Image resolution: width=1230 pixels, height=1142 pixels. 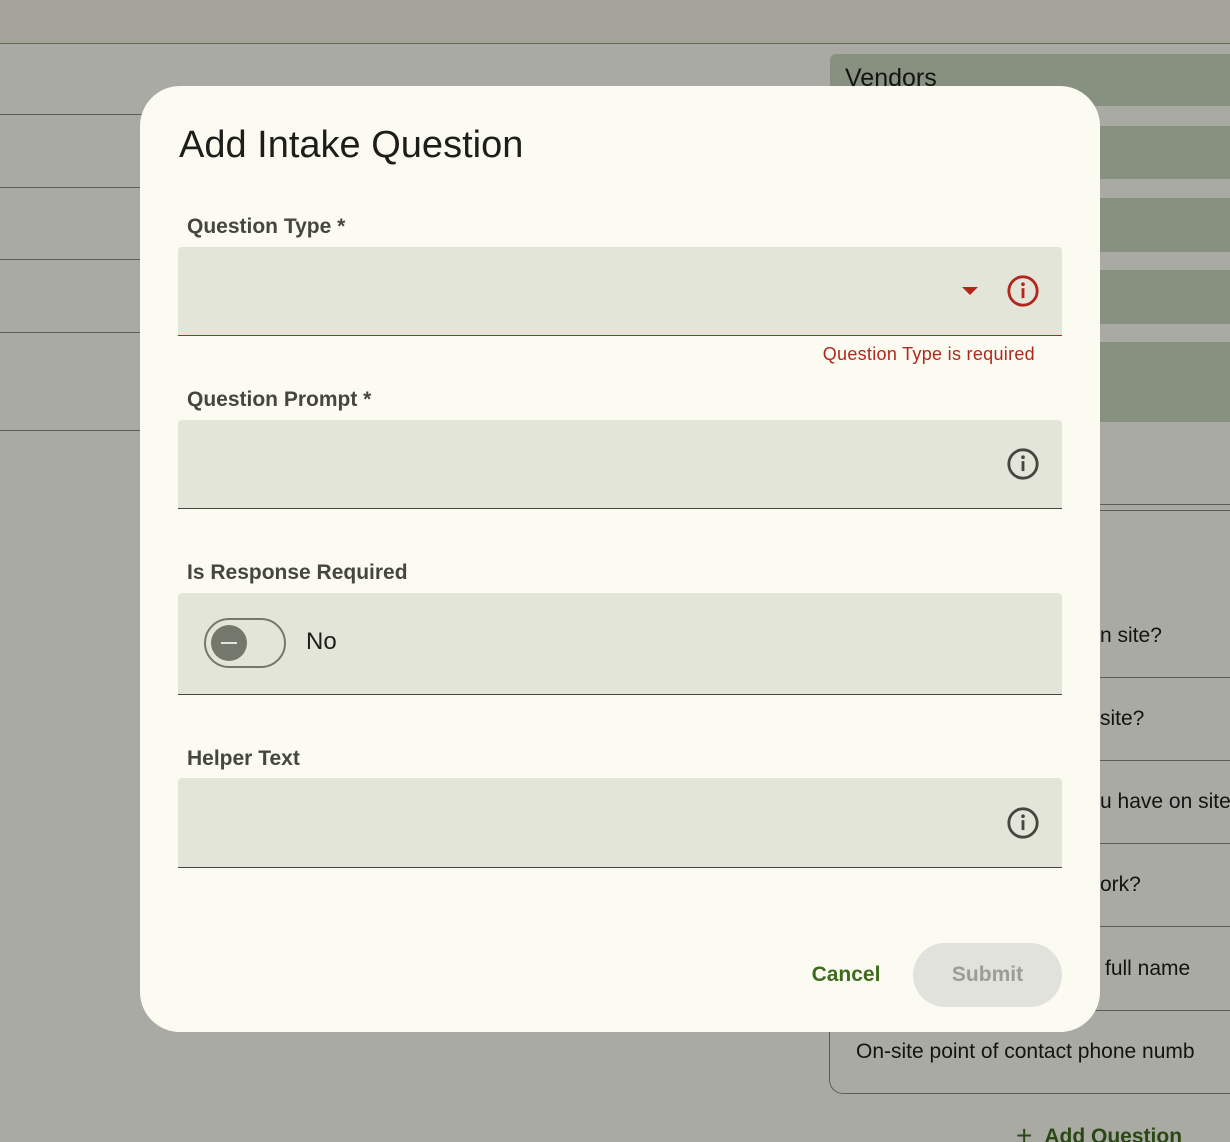 I want to click on submit-button: Submit, so click(x=987, y=975).